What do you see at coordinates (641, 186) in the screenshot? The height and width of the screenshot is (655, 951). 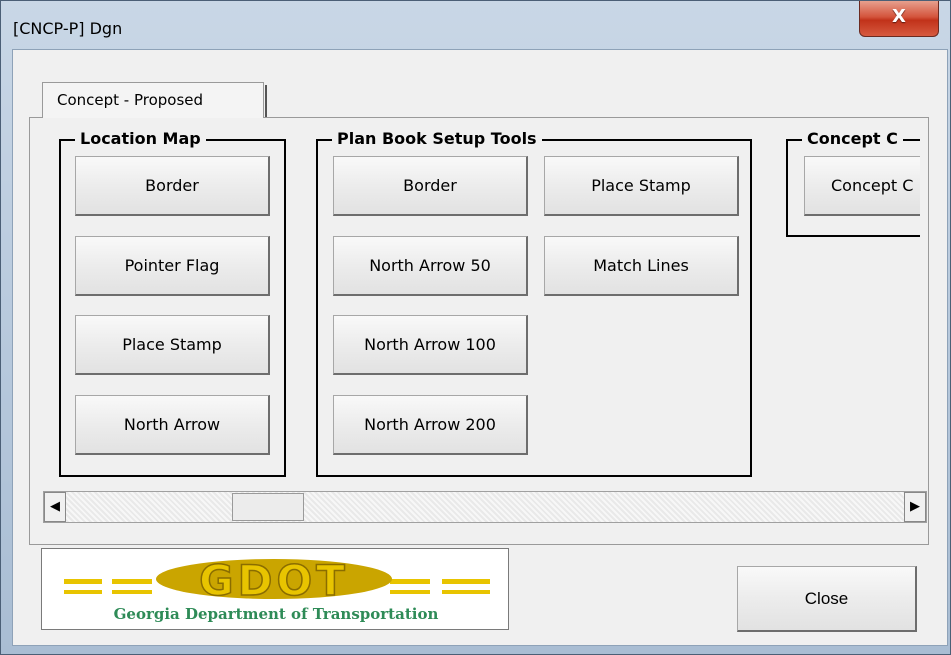 I see `plan-place-stamp-button: Place Stamp` at bounding box center [641, 186].